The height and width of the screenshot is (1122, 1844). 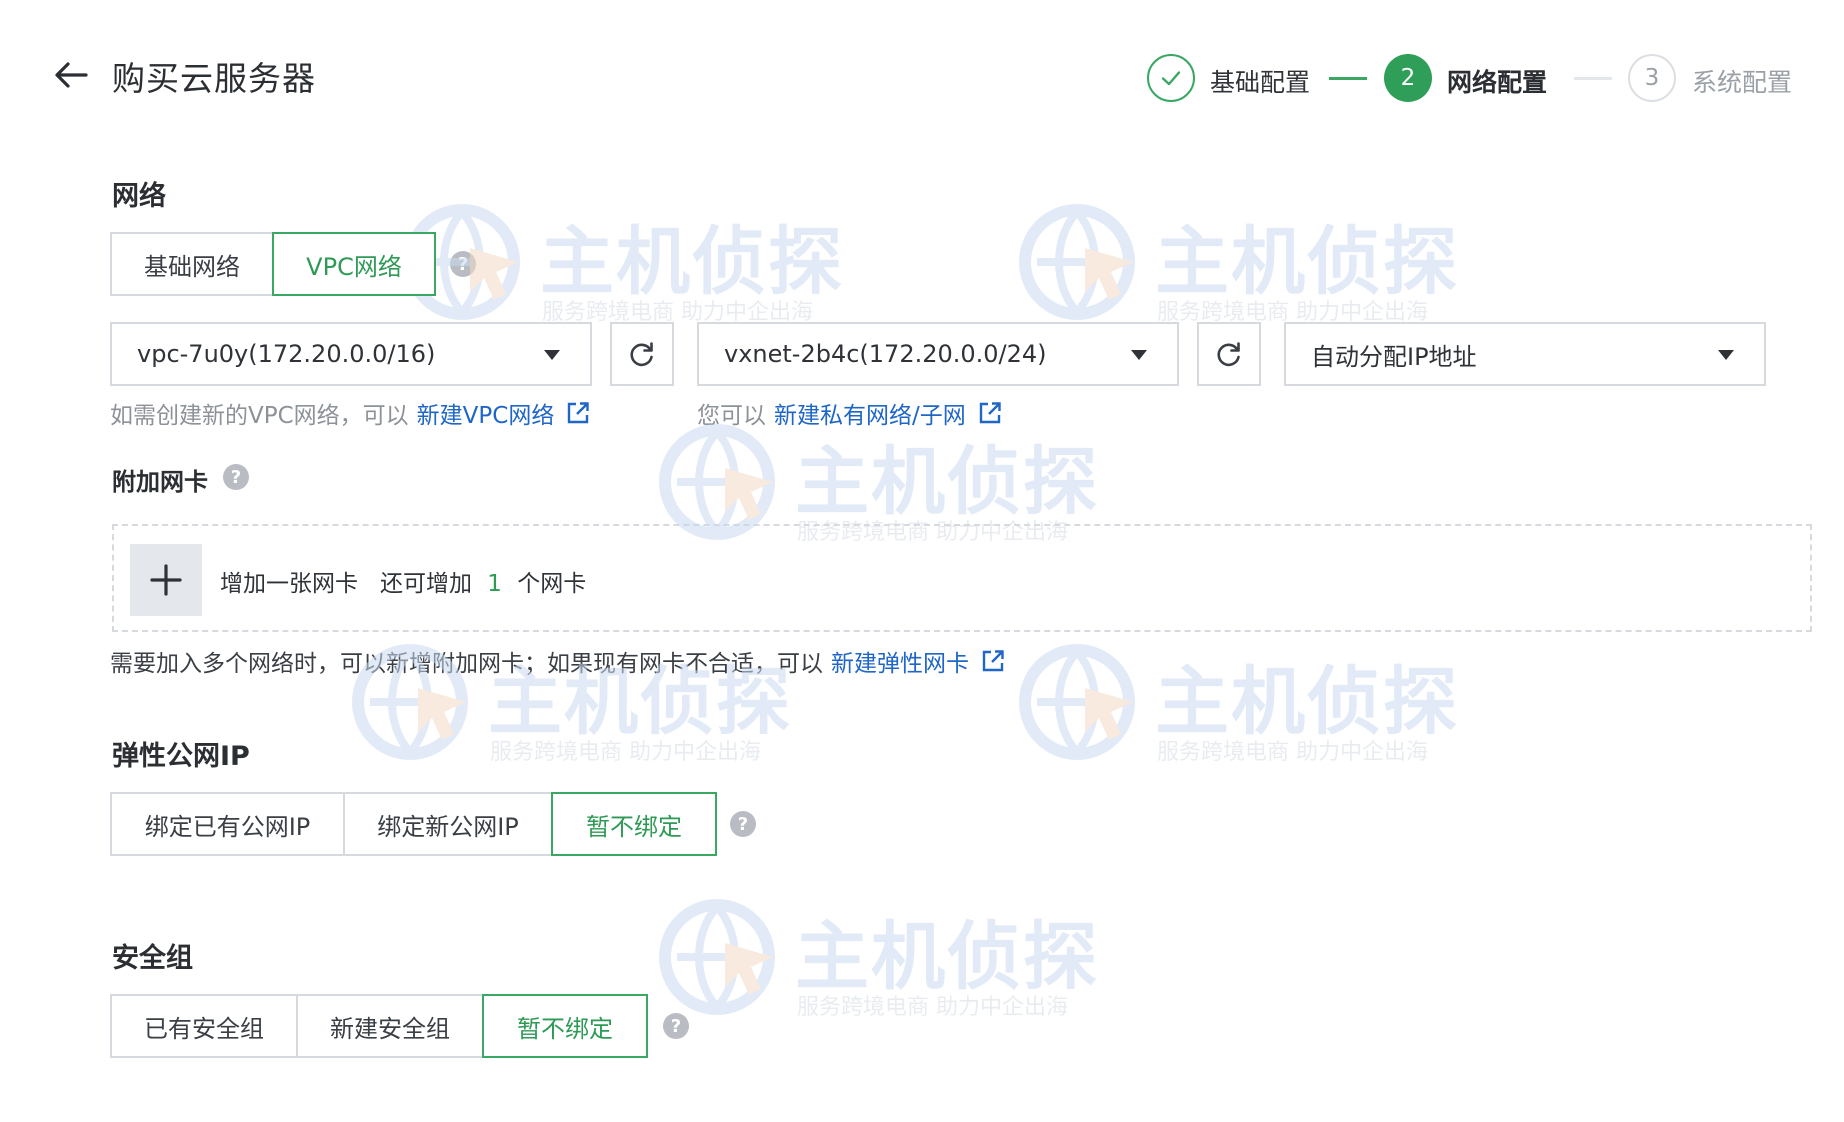 I want to click on existing-security-group-button: 已有安全组, so click(x=204, y=1026).